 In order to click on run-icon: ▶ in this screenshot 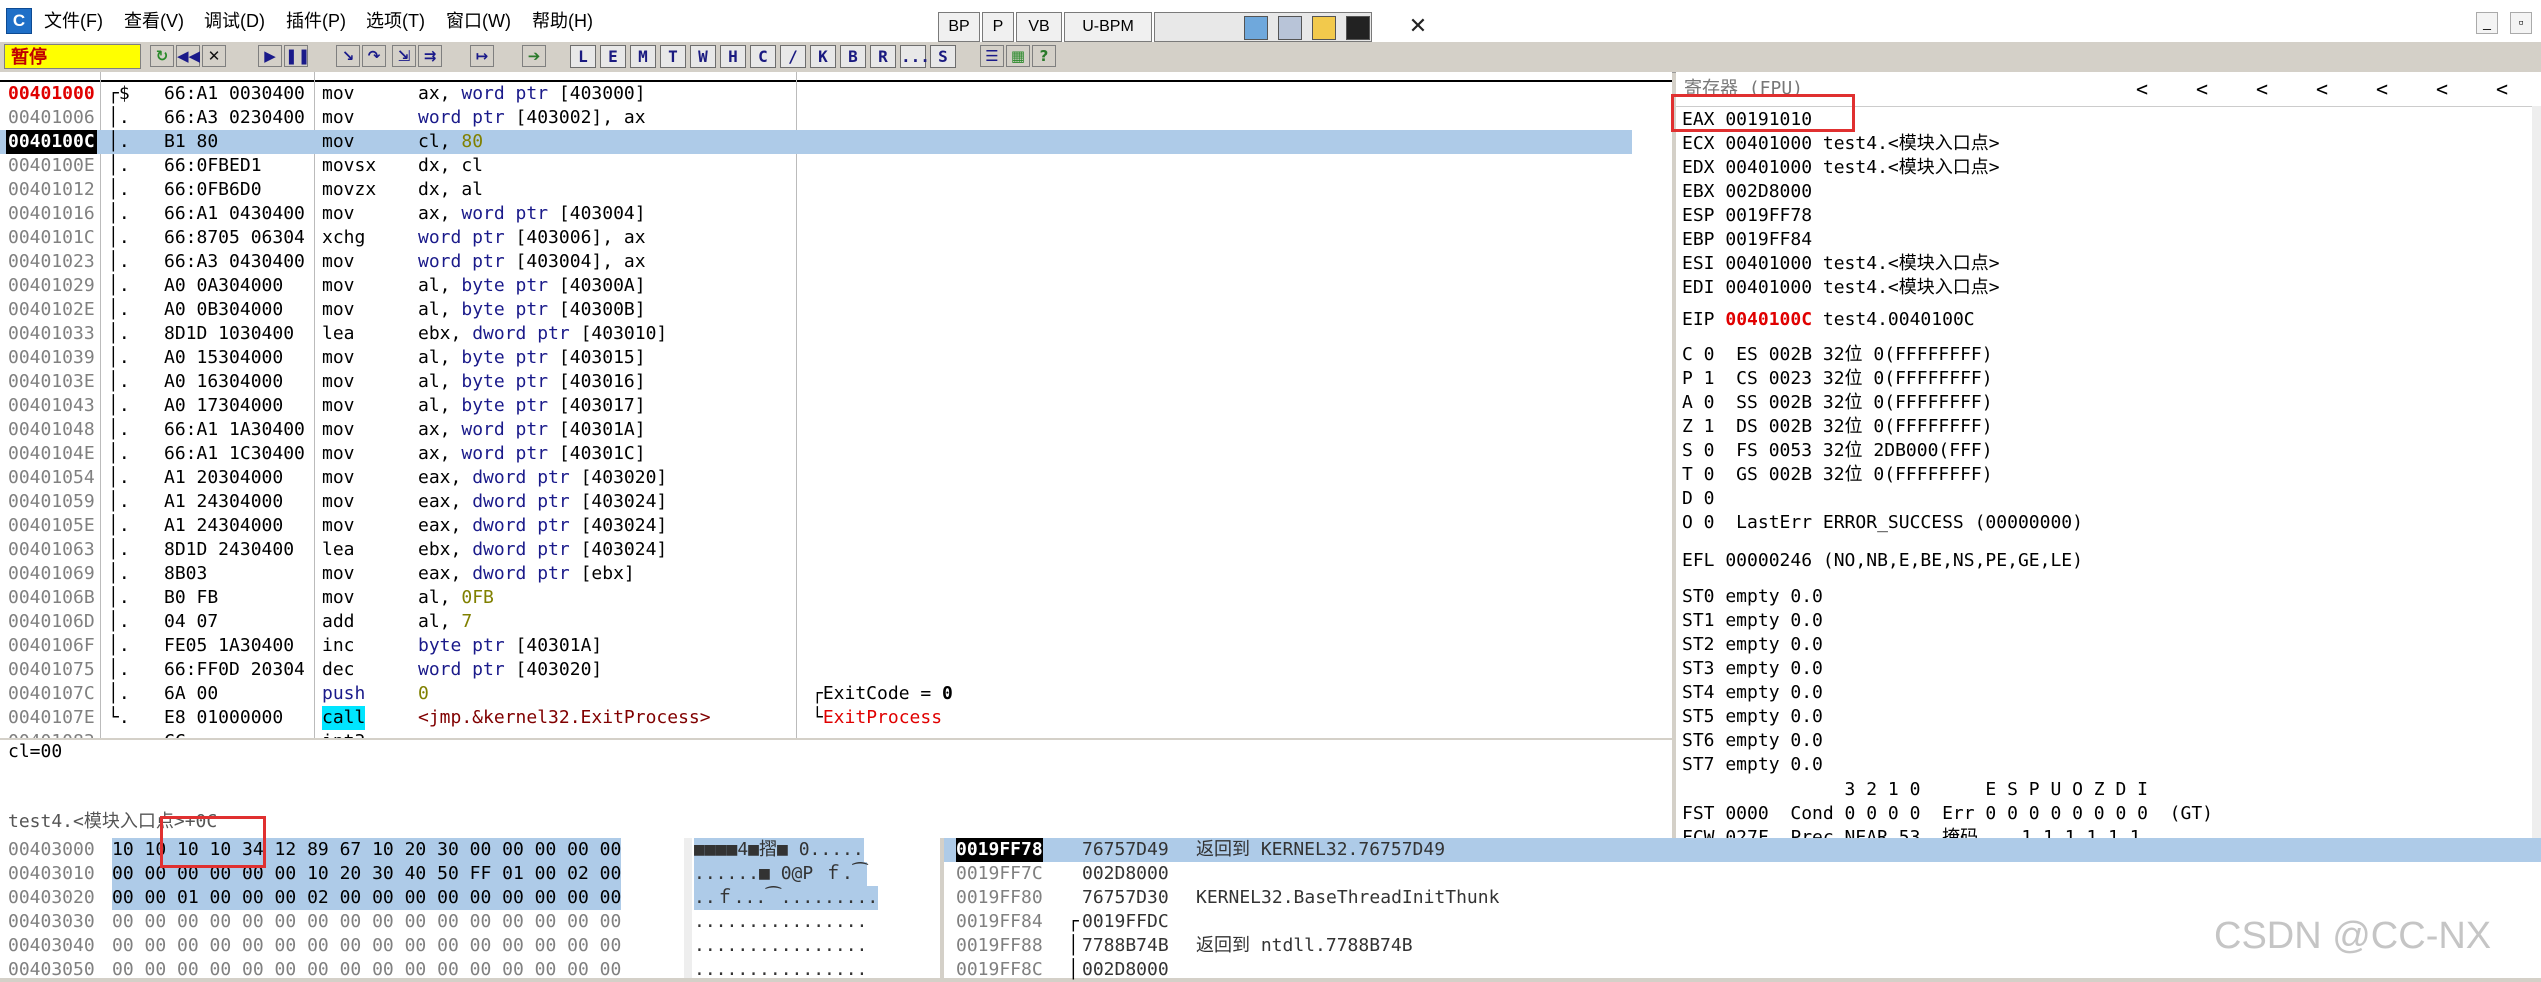, I will do `click(270, 56)`.